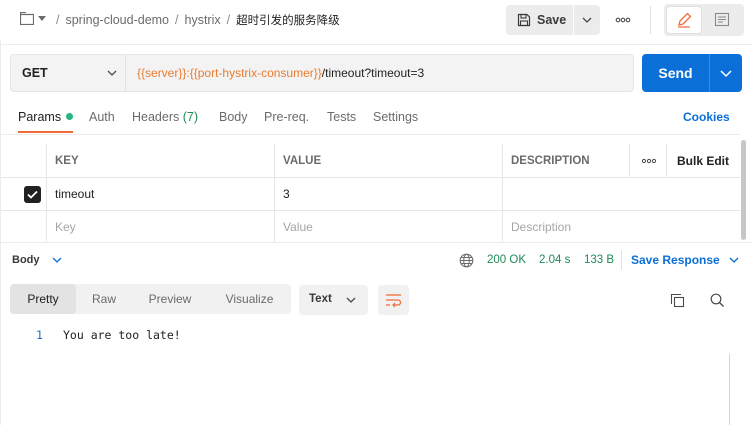  I want to click on pane-divider, so click(376, 242).